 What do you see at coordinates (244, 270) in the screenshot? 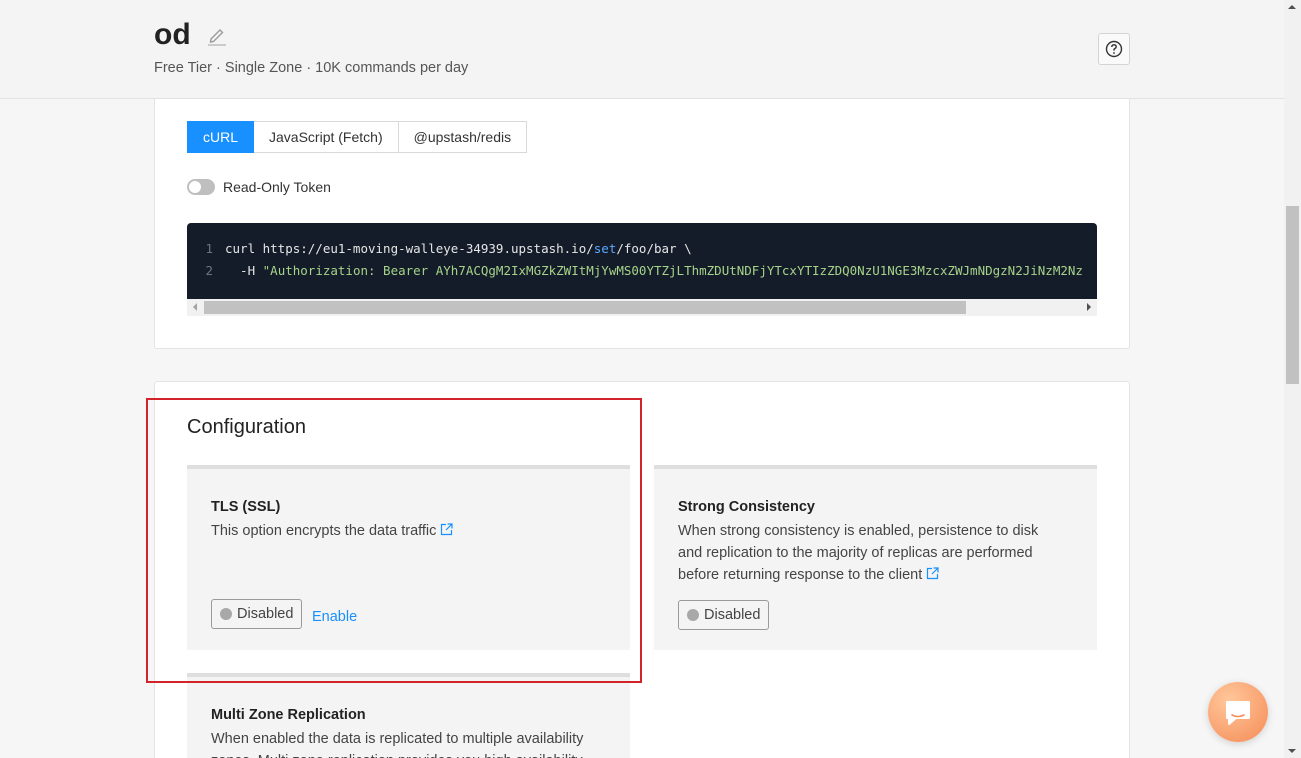
I see `code-header-flag: -H` at bounding box center [244, 270].